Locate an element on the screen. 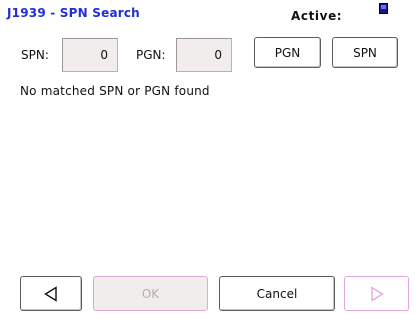 Image resolution: width=415 pixels, height=314 pixels. cancel-button: Cancel is located at coordinates (277, 293).